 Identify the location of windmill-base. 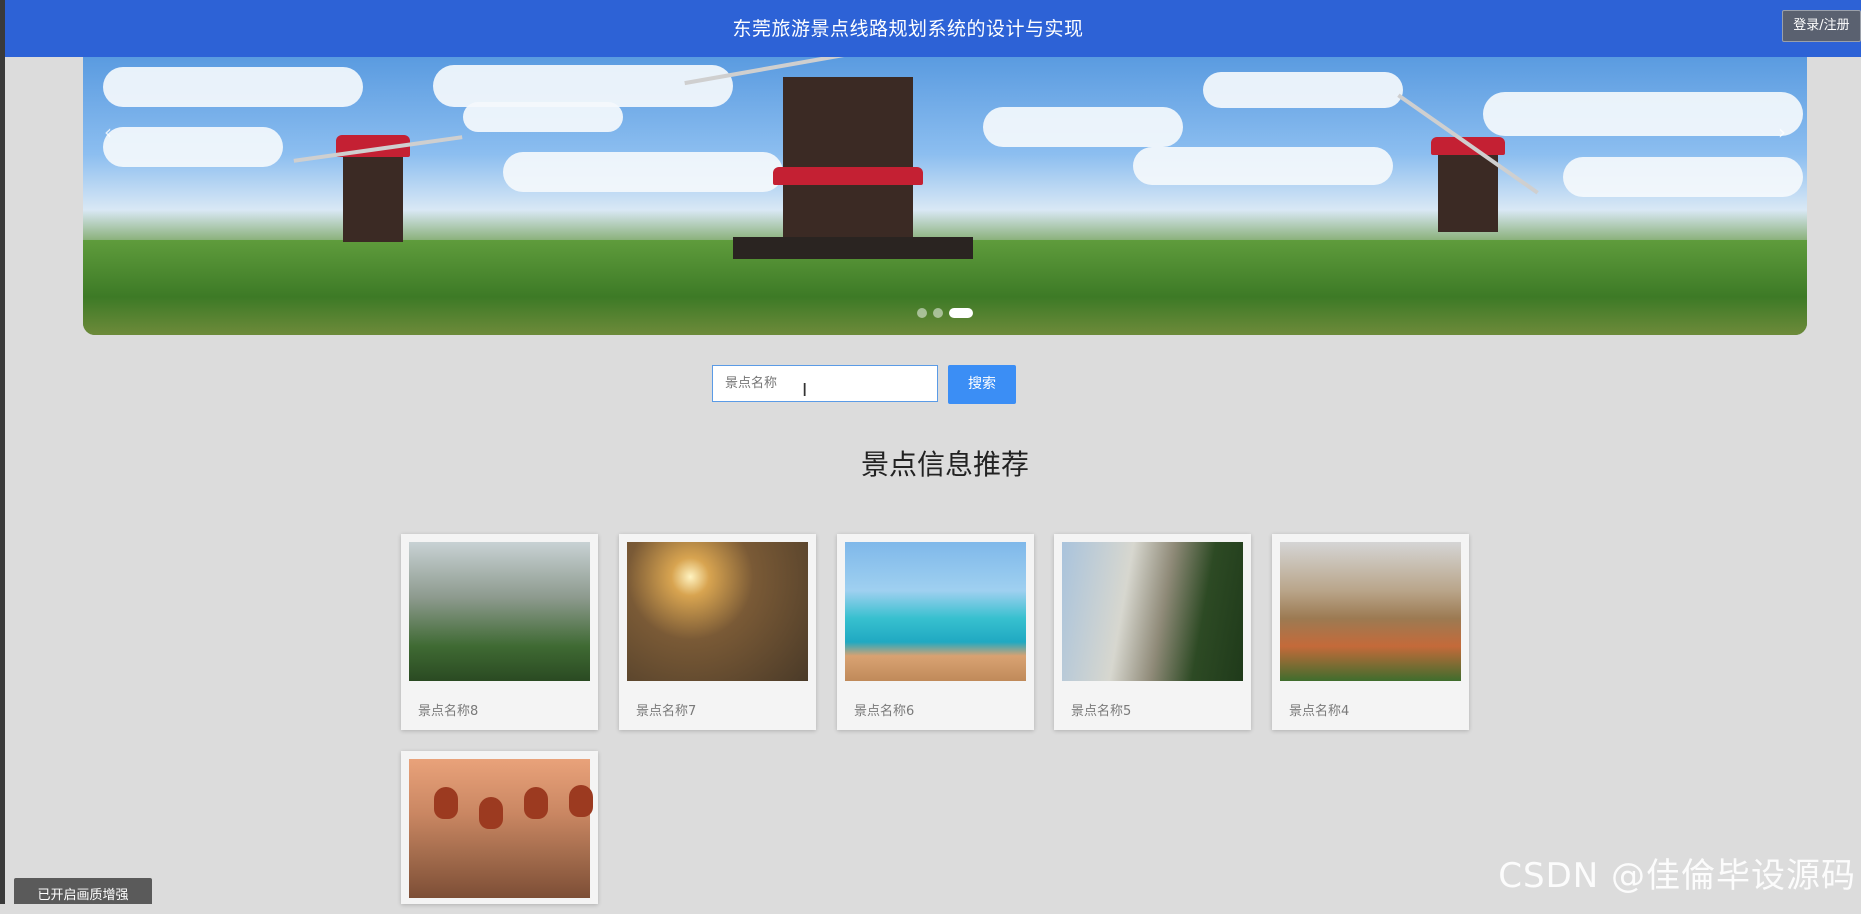
(853, 248).